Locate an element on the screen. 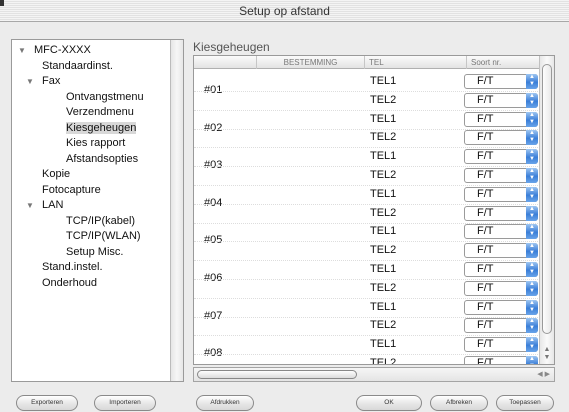  import-button: Importeren is located at coordinates (125, 403).